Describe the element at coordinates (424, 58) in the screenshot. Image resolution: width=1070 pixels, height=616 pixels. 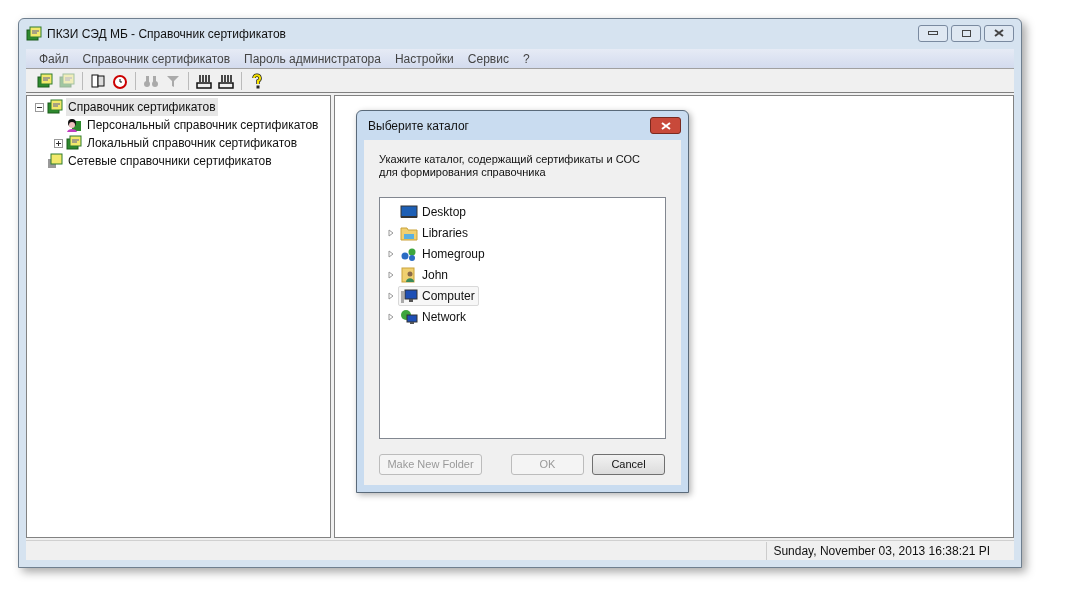
I see `menu-item: Настройки` at that location.